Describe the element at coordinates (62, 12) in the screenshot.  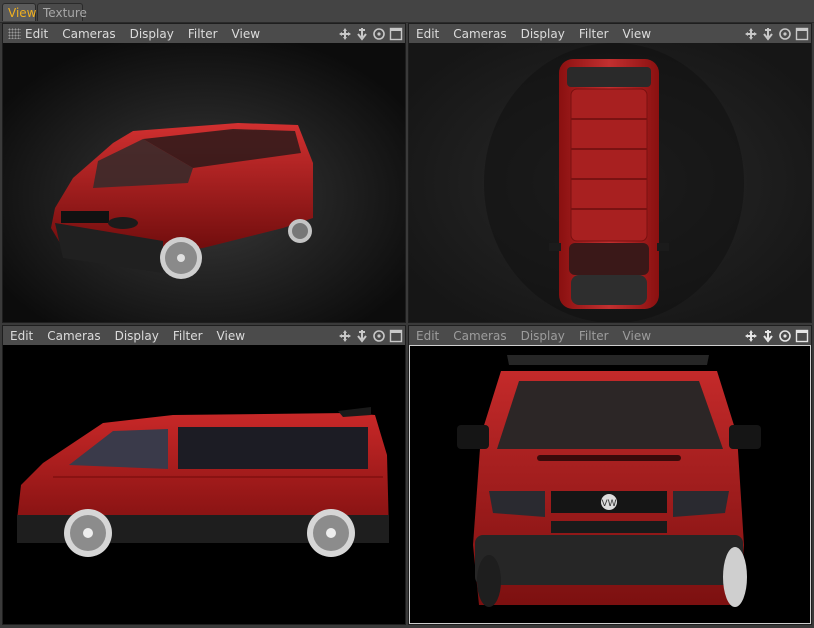
I see `tab-texture: Texture` at that location.